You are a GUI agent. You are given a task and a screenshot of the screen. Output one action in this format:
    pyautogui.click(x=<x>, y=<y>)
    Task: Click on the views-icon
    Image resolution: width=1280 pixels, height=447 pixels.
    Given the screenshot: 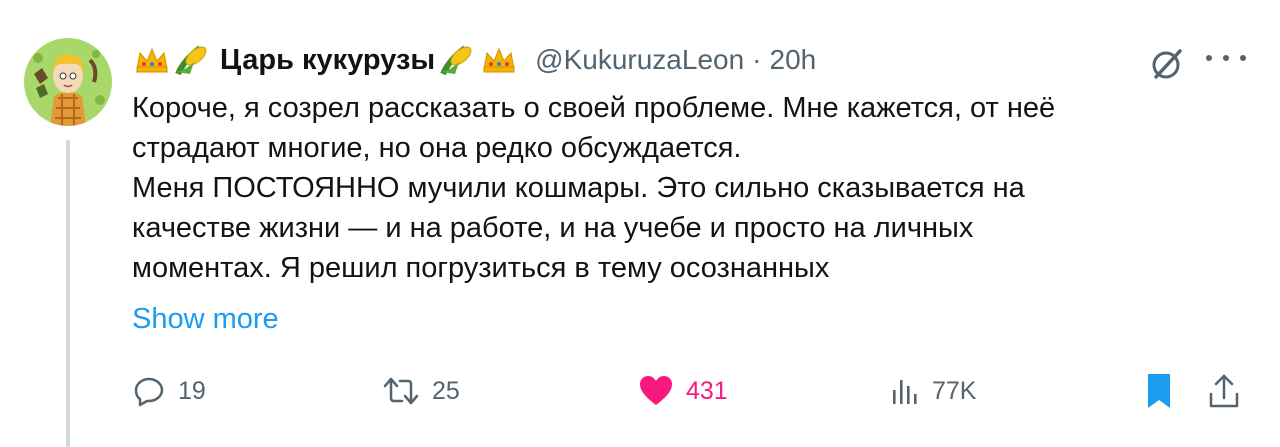 What is the action you would take?
    pyautogui.click(x=905, y=392)
    